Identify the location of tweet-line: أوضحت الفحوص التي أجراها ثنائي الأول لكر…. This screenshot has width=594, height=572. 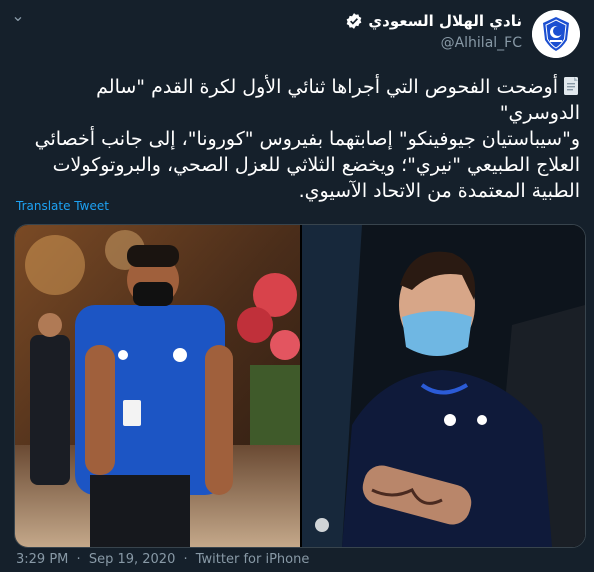
(338, 100).